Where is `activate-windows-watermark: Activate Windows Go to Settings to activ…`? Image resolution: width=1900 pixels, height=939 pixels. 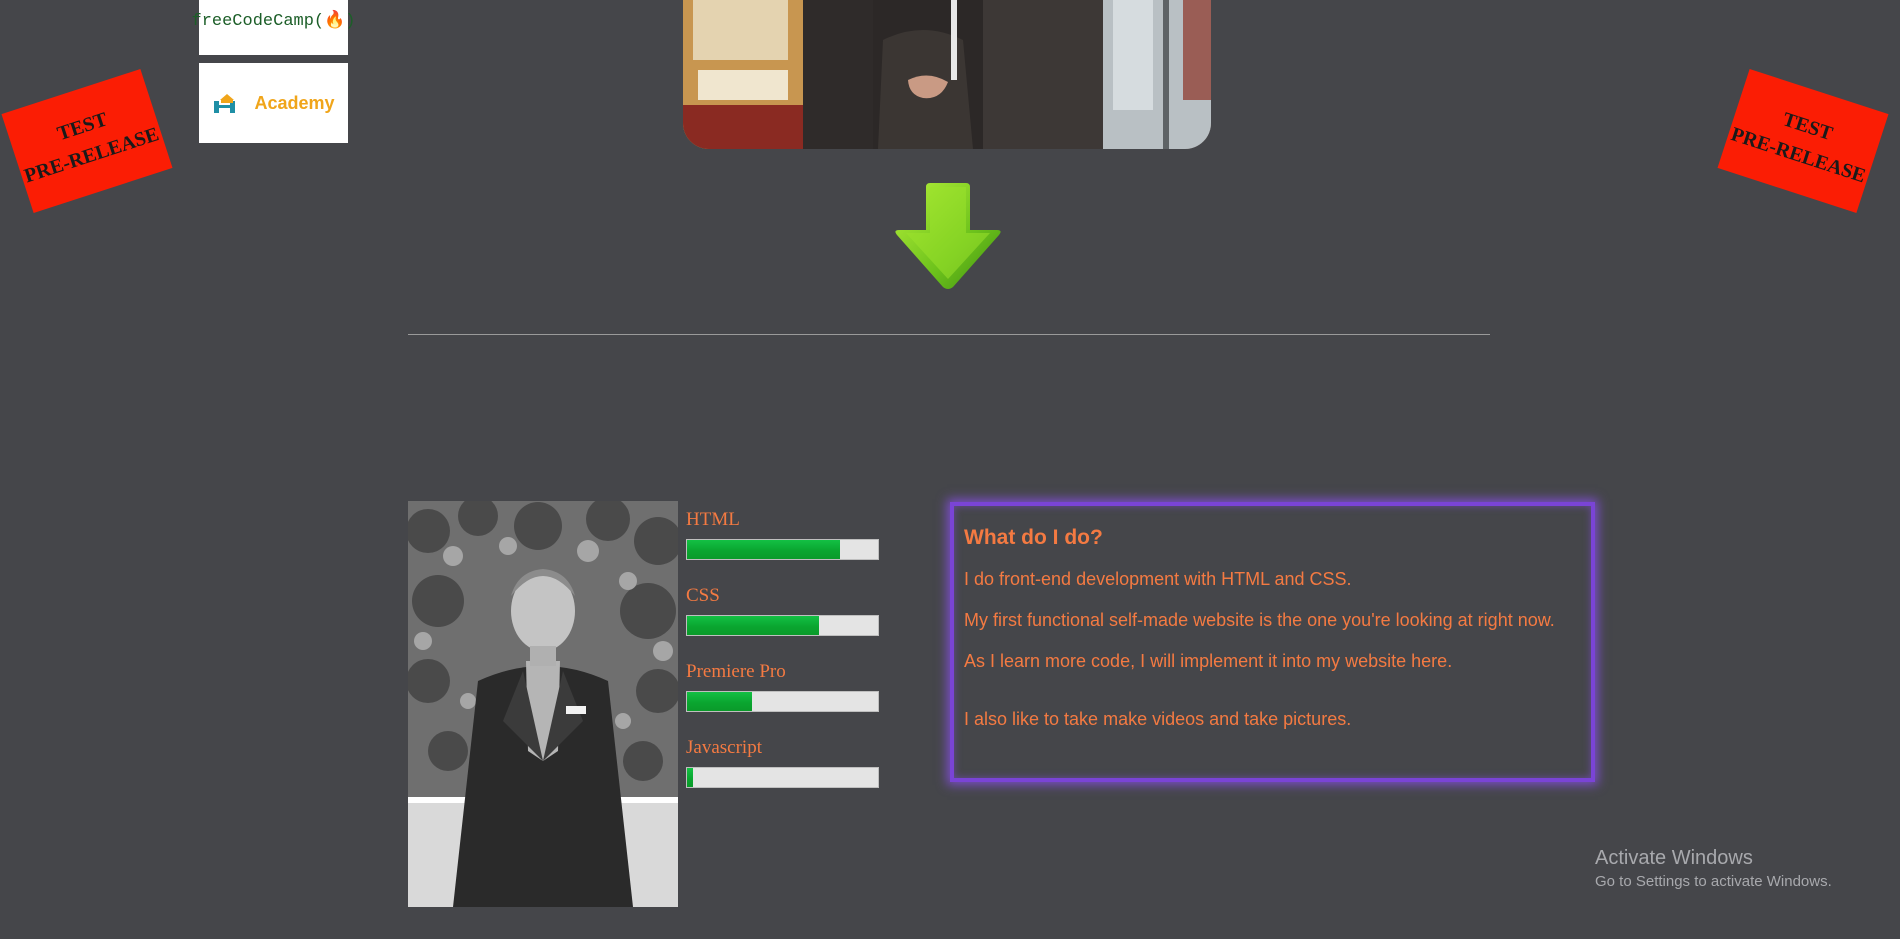
activate-windows-watermark: Activate Windows Go to Settings to activ… is located at coordinates (1713, 869).